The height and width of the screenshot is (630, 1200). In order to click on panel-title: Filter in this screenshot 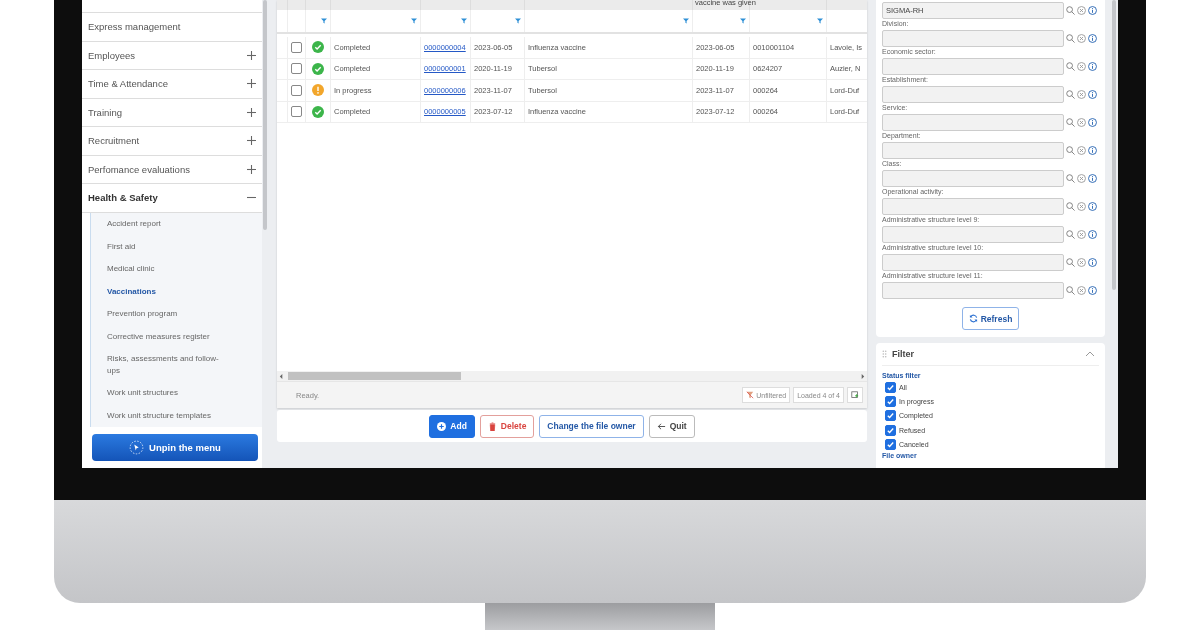, I will do `click(903, 354)`.